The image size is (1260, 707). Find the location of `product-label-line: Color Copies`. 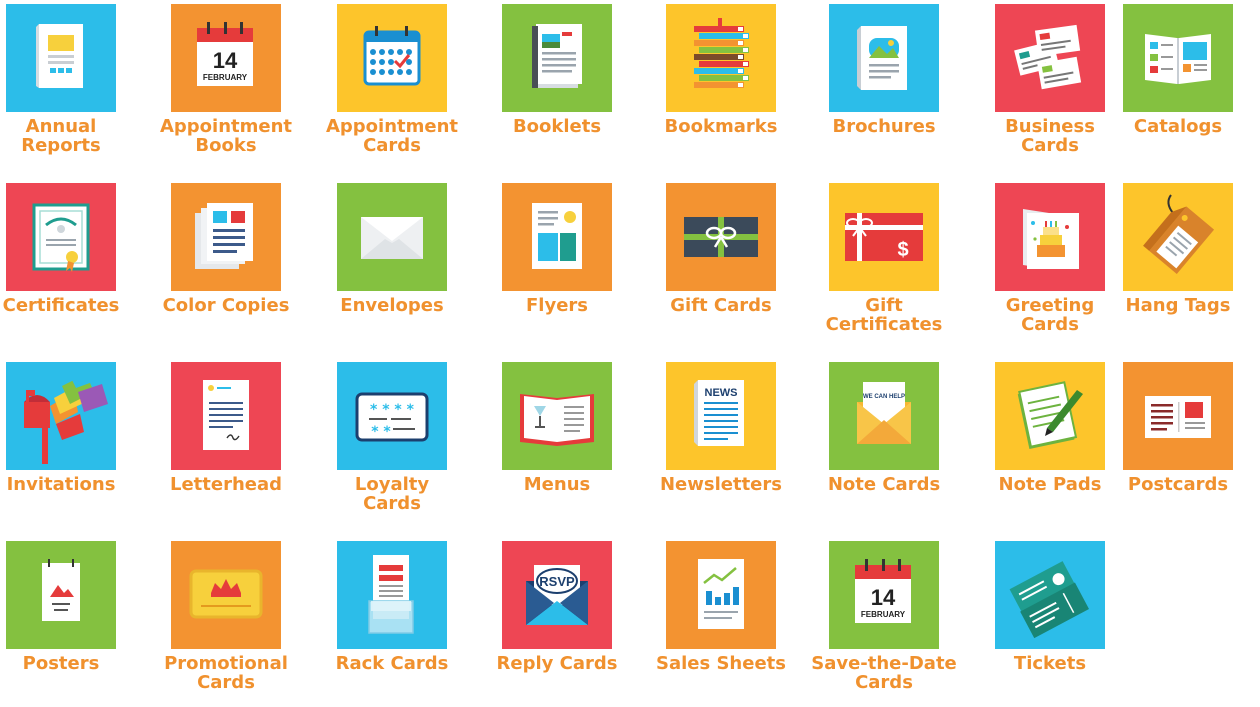

product-label-line: Color Copies is located at coordinates (226, 305).